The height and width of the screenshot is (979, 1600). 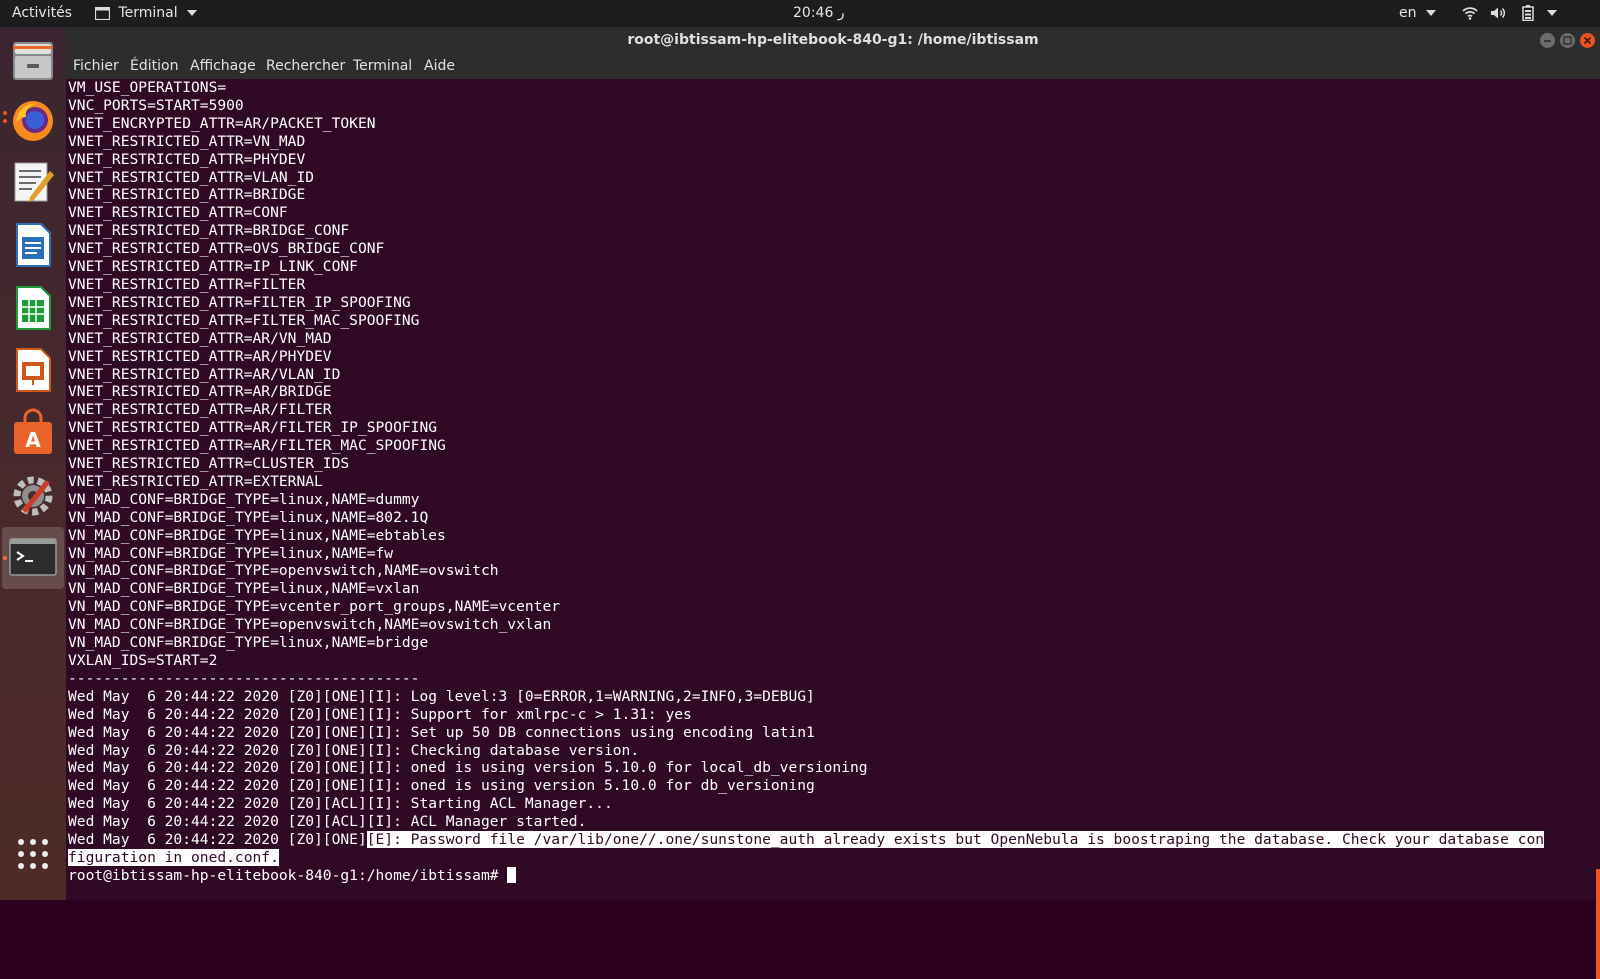 I want to click on terminal-line: VNC_PORTS=START=5900, so click(x=156, y=105).